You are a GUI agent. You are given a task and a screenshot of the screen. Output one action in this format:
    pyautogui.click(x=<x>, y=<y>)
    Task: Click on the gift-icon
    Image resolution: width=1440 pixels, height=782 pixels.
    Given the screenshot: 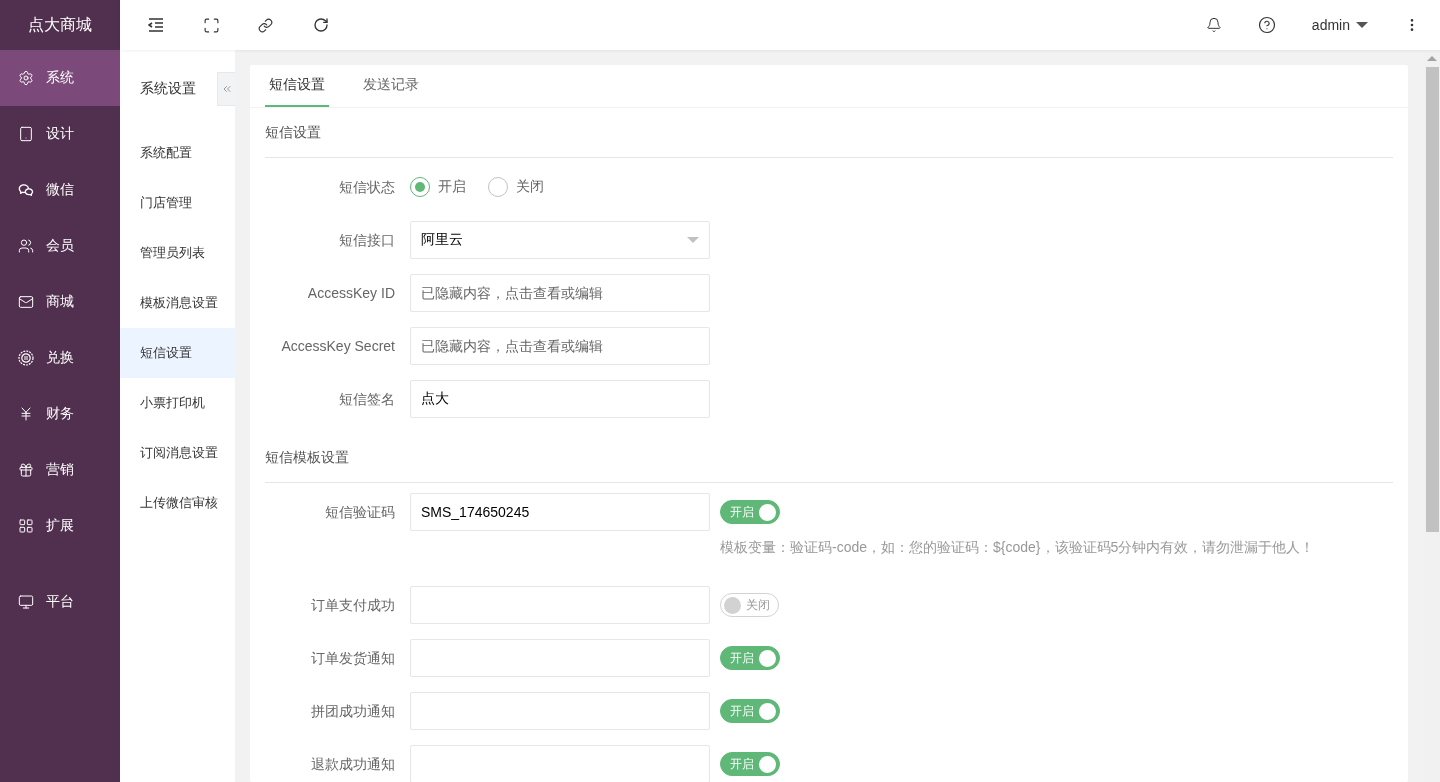 What is the action you would take?
    pyautogui.click(x=26, y=470)
    